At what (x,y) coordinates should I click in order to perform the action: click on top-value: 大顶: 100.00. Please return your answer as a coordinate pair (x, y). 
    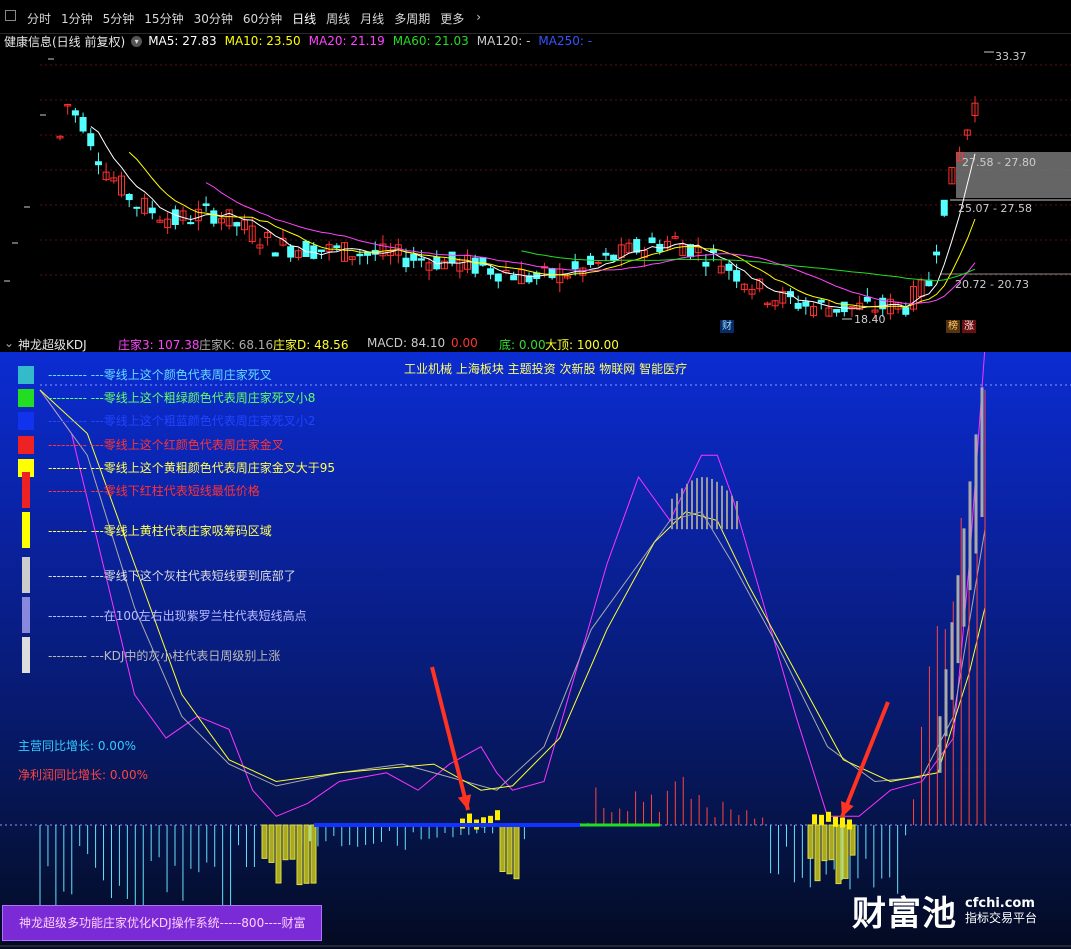
    Looking at the image, I should click on (582, 345).